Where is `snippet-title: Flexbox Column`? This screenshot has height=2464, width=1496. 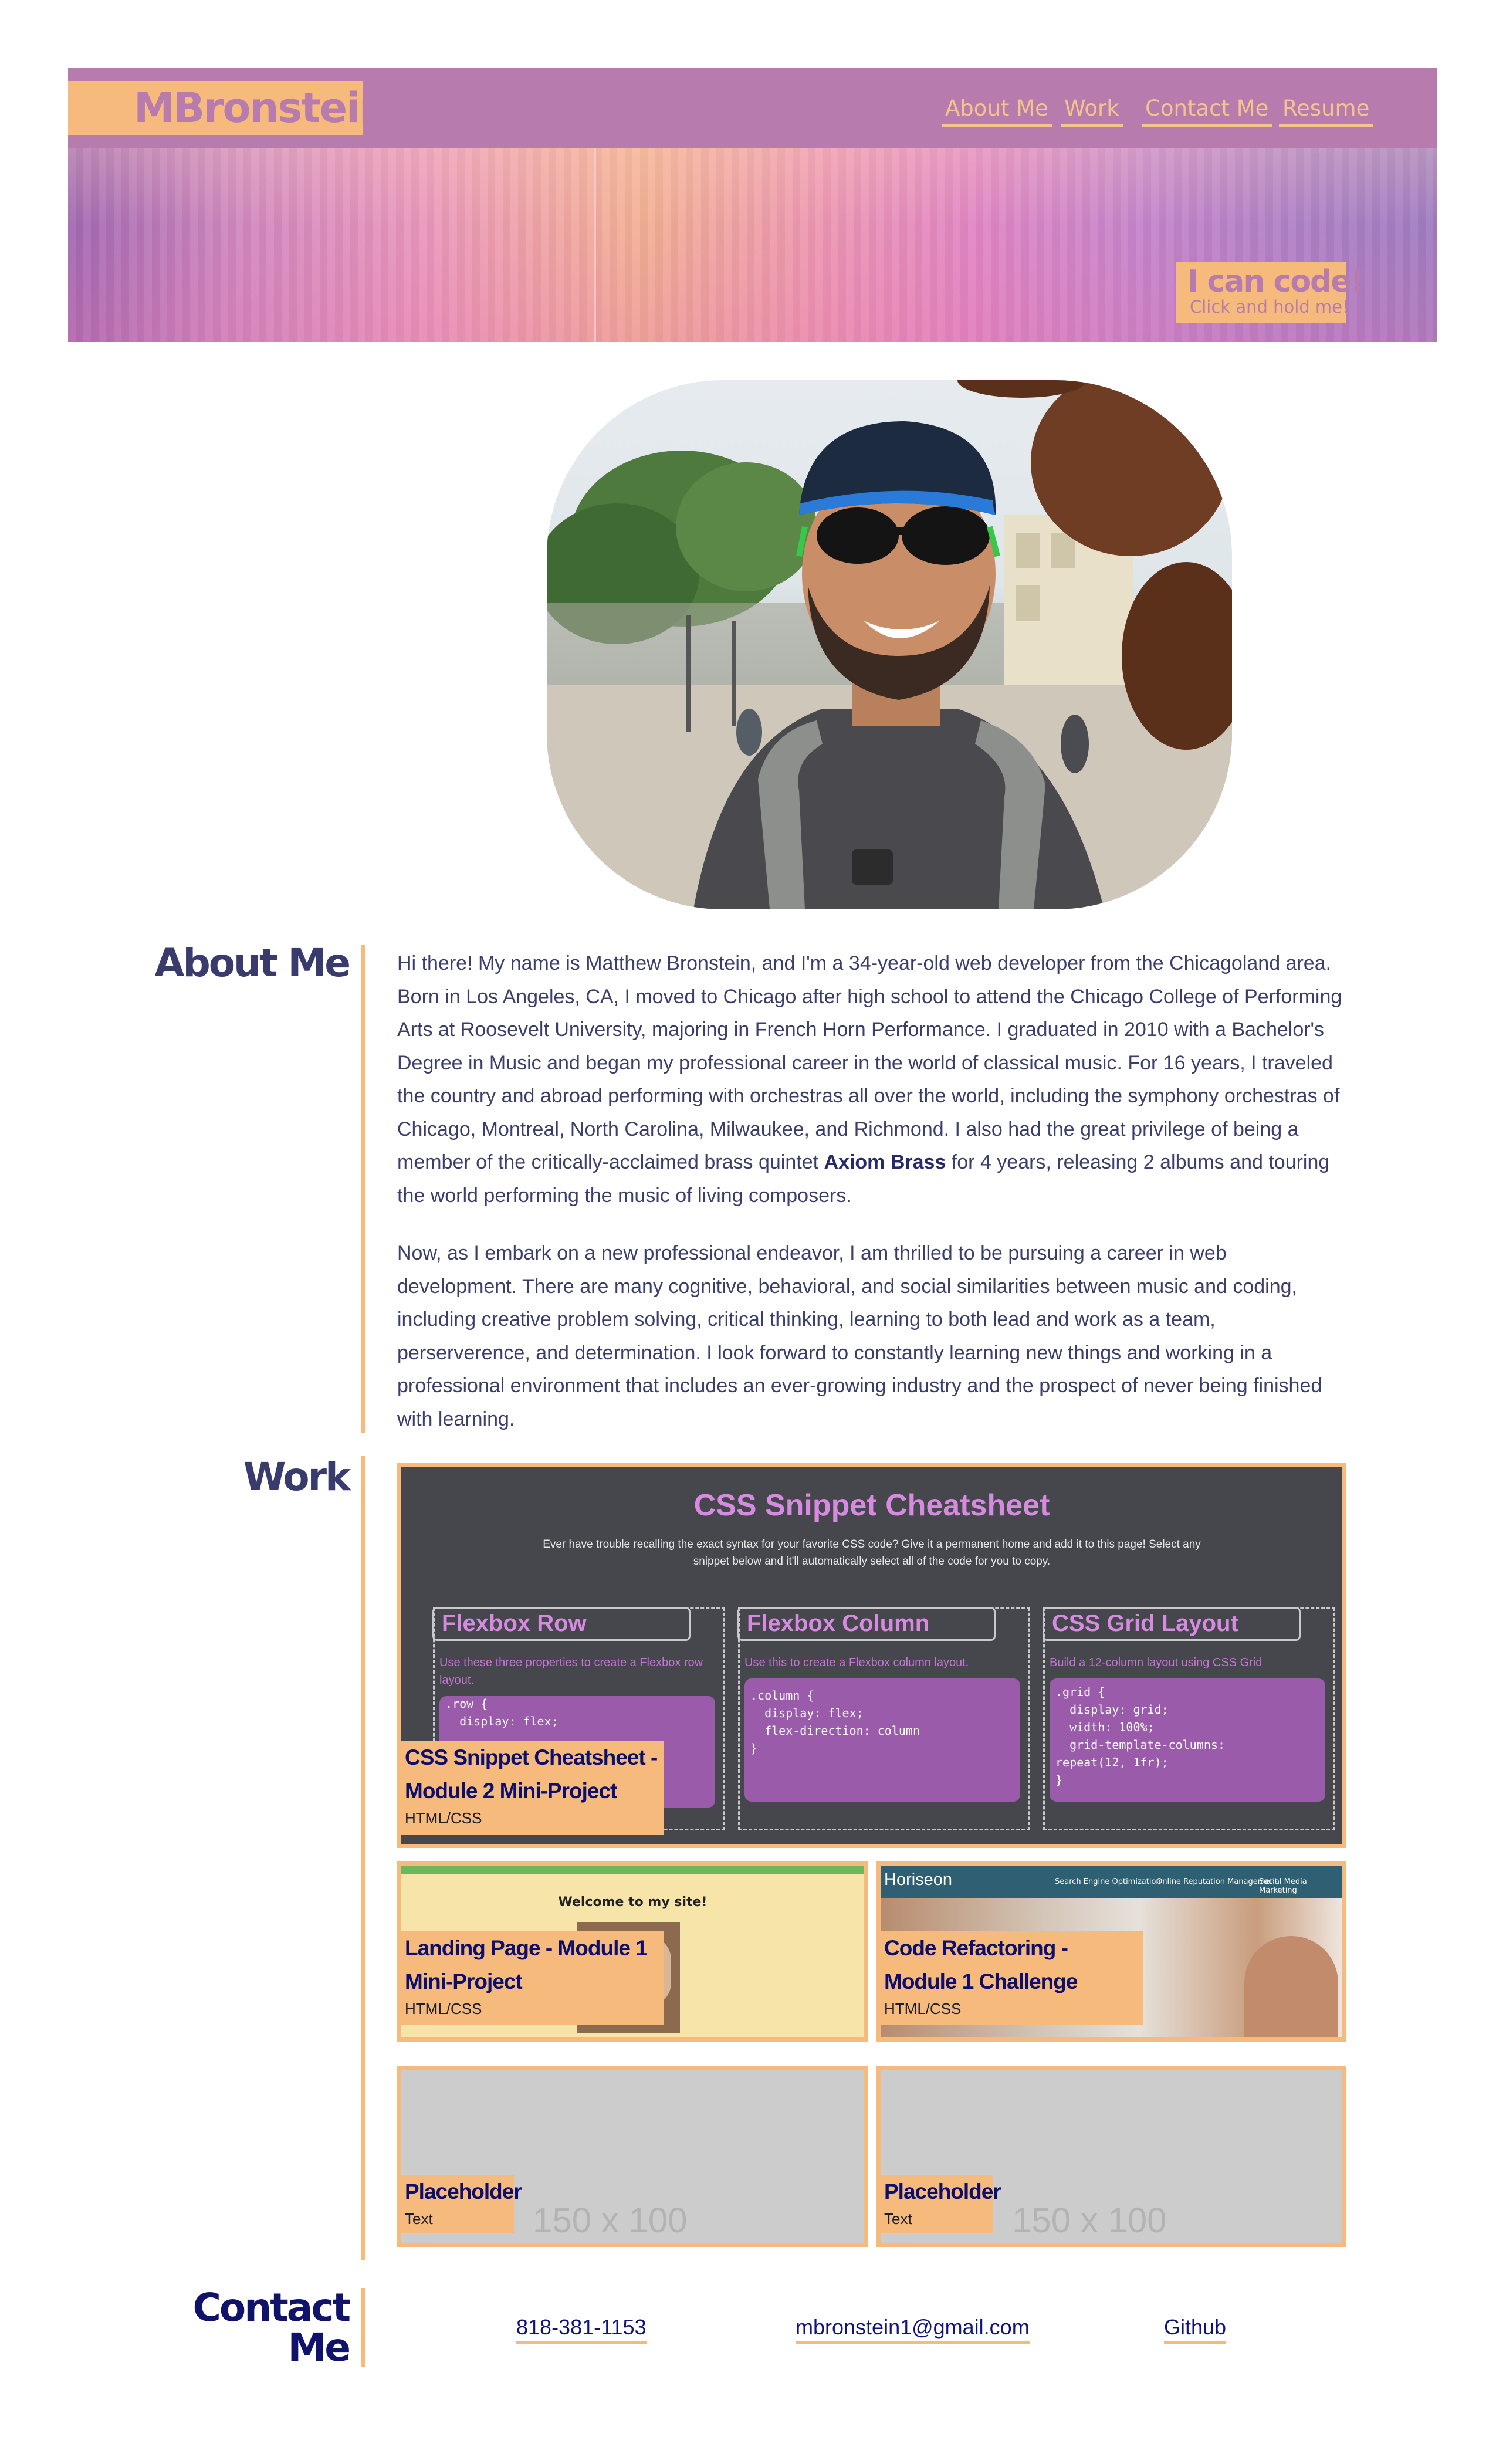 snippet-title: Flexbox Column is located at coordinates (839, 1623).